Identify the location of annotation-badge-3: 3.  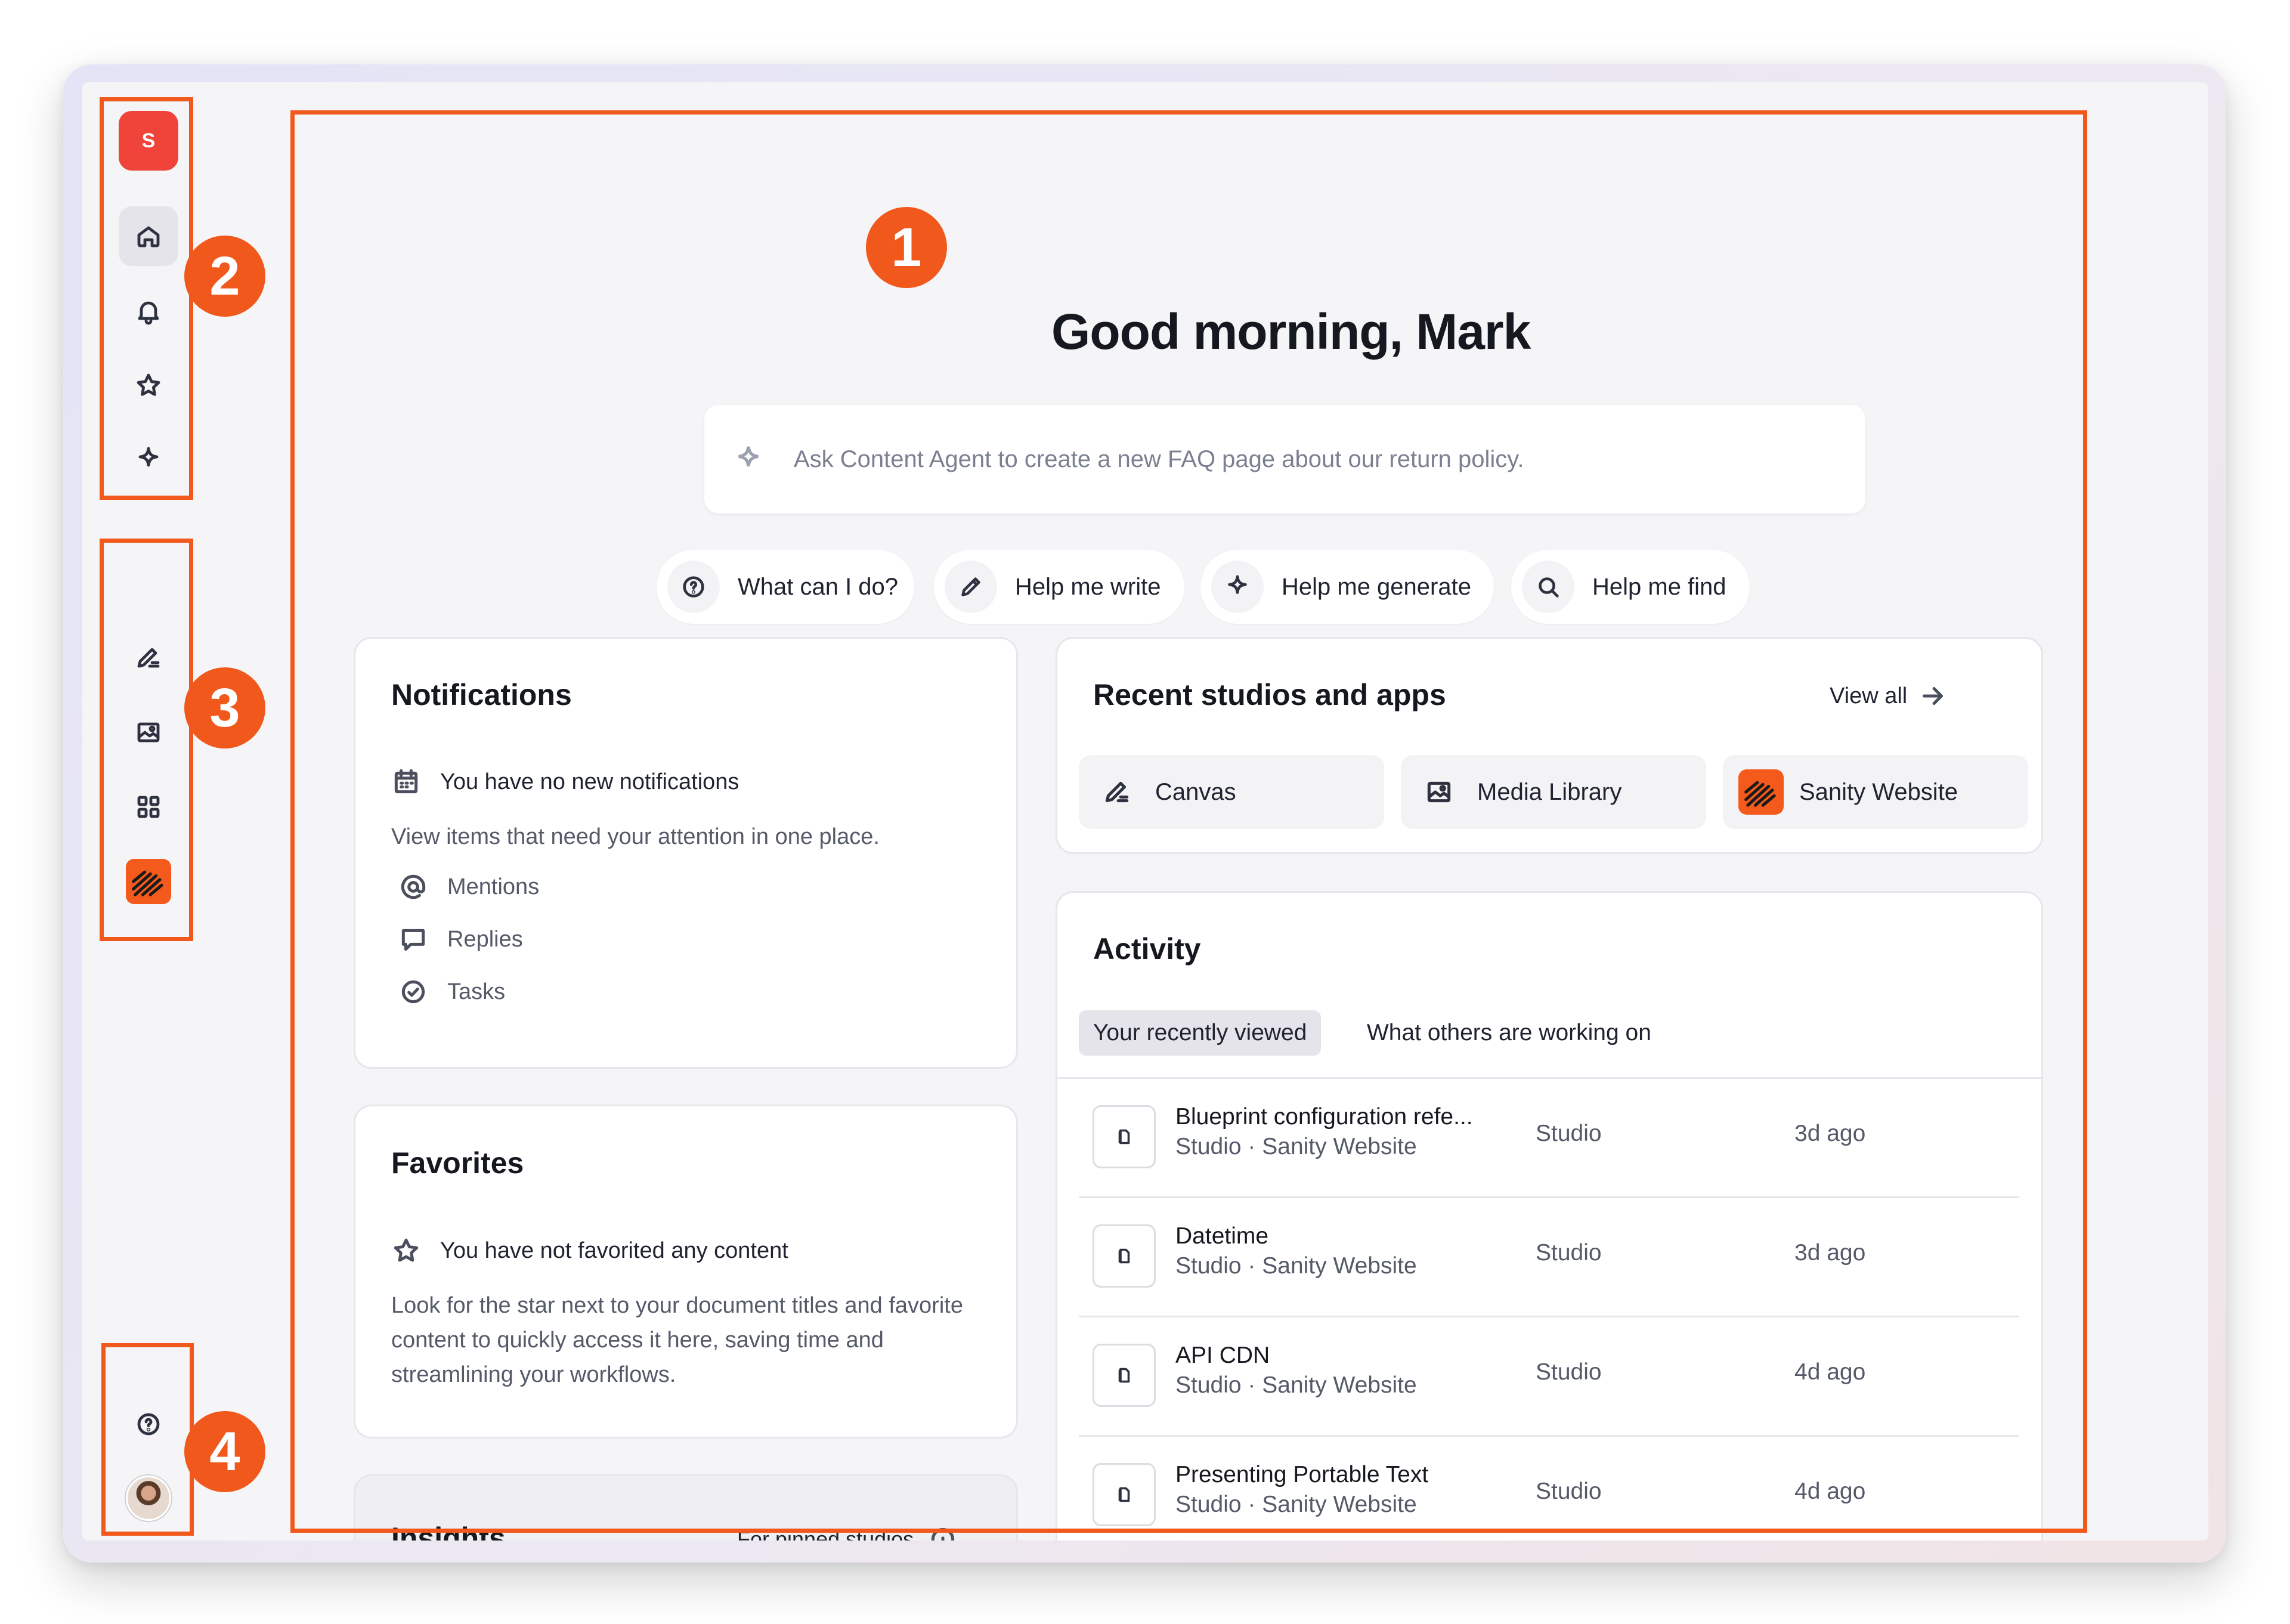
(224, 708).